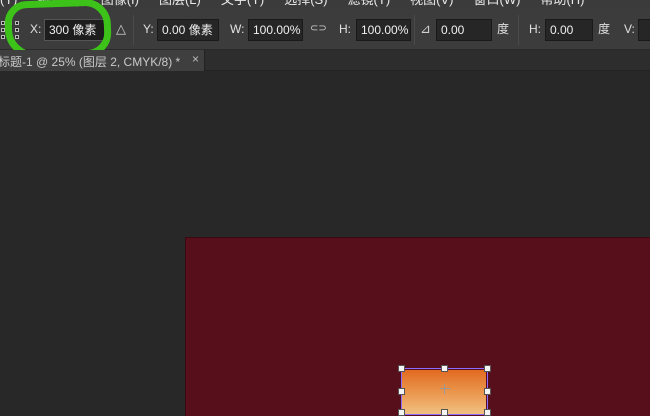 The height and width of the screenshot is (416, 650). I want to click on handle-top-left, so click(401, 368).